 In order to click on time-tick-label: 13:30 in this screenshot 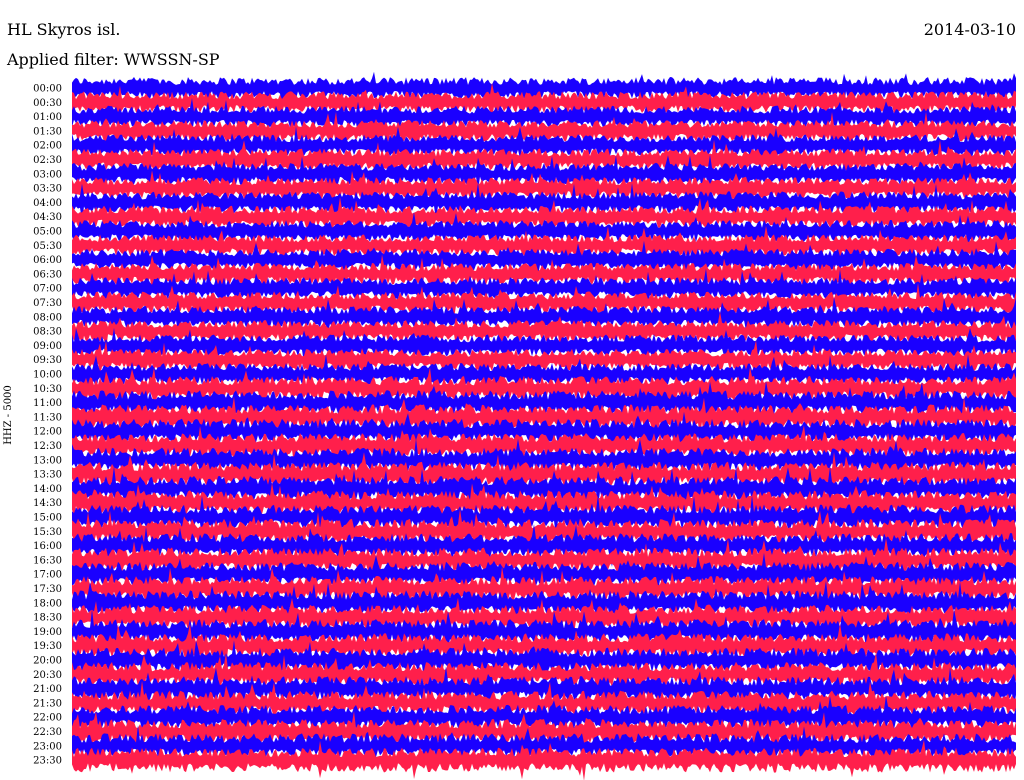, I will do `click(47, 475)`.